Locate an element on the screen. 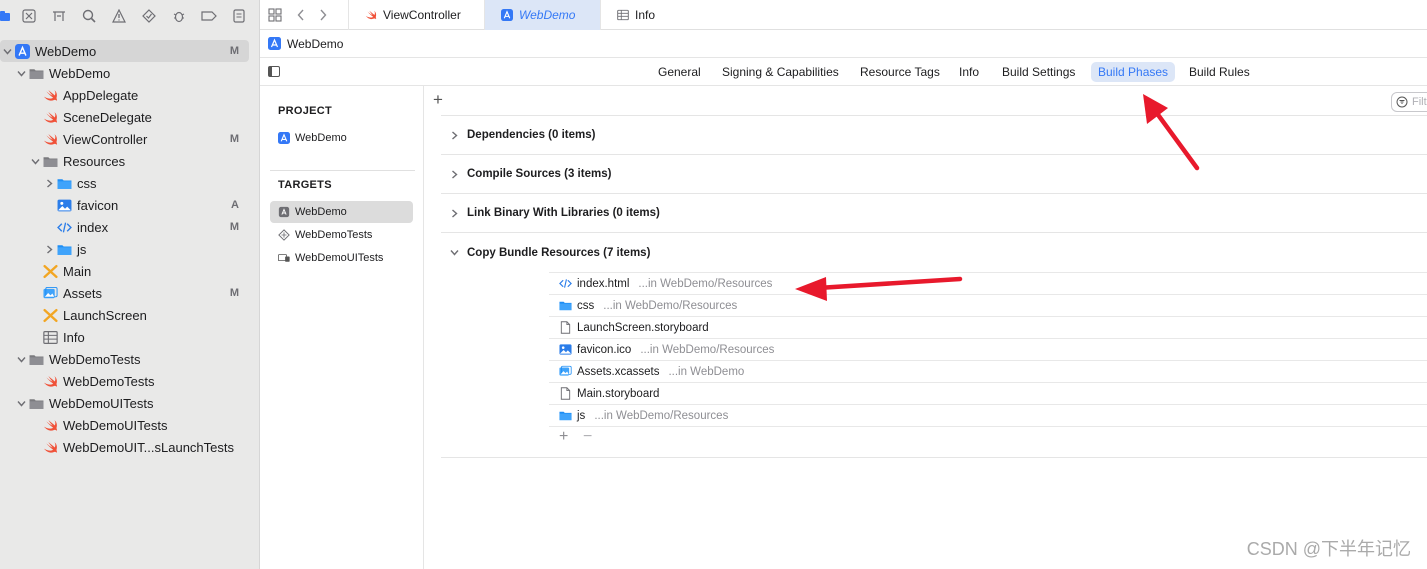  resource-row: favicon.ico ...in WebDemo/Resources is located at coordinates (988, 349).